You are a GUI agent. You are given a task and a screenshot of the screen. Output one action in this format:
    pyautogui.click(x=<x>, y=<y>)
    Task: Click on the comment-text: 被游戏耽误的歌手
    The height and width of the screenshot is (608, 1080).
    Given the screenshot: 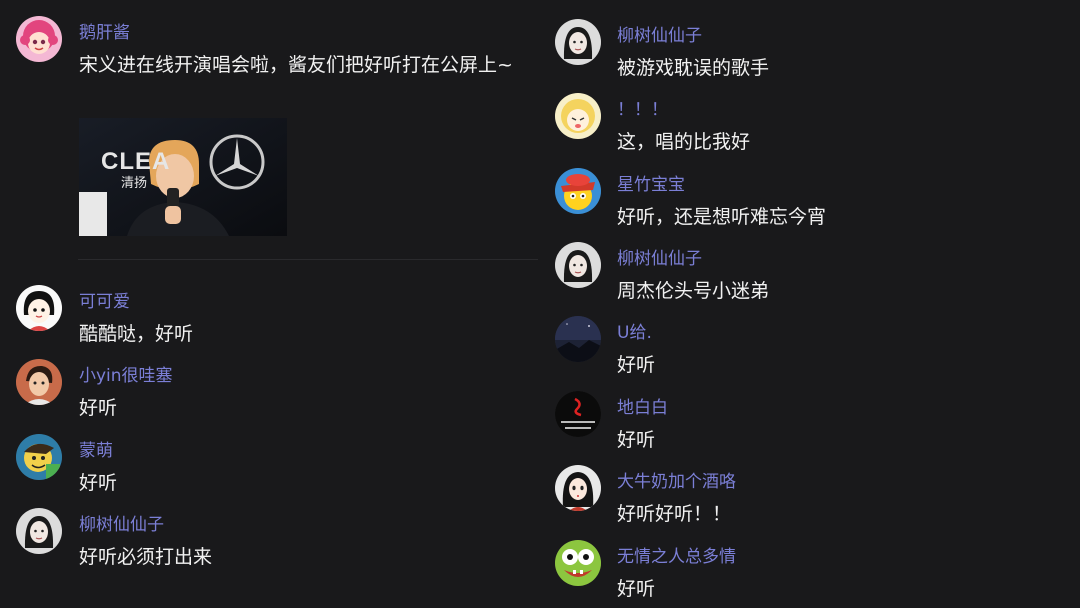 What is the action you would take?
    pyautogui.click(x=693, y=68)
    